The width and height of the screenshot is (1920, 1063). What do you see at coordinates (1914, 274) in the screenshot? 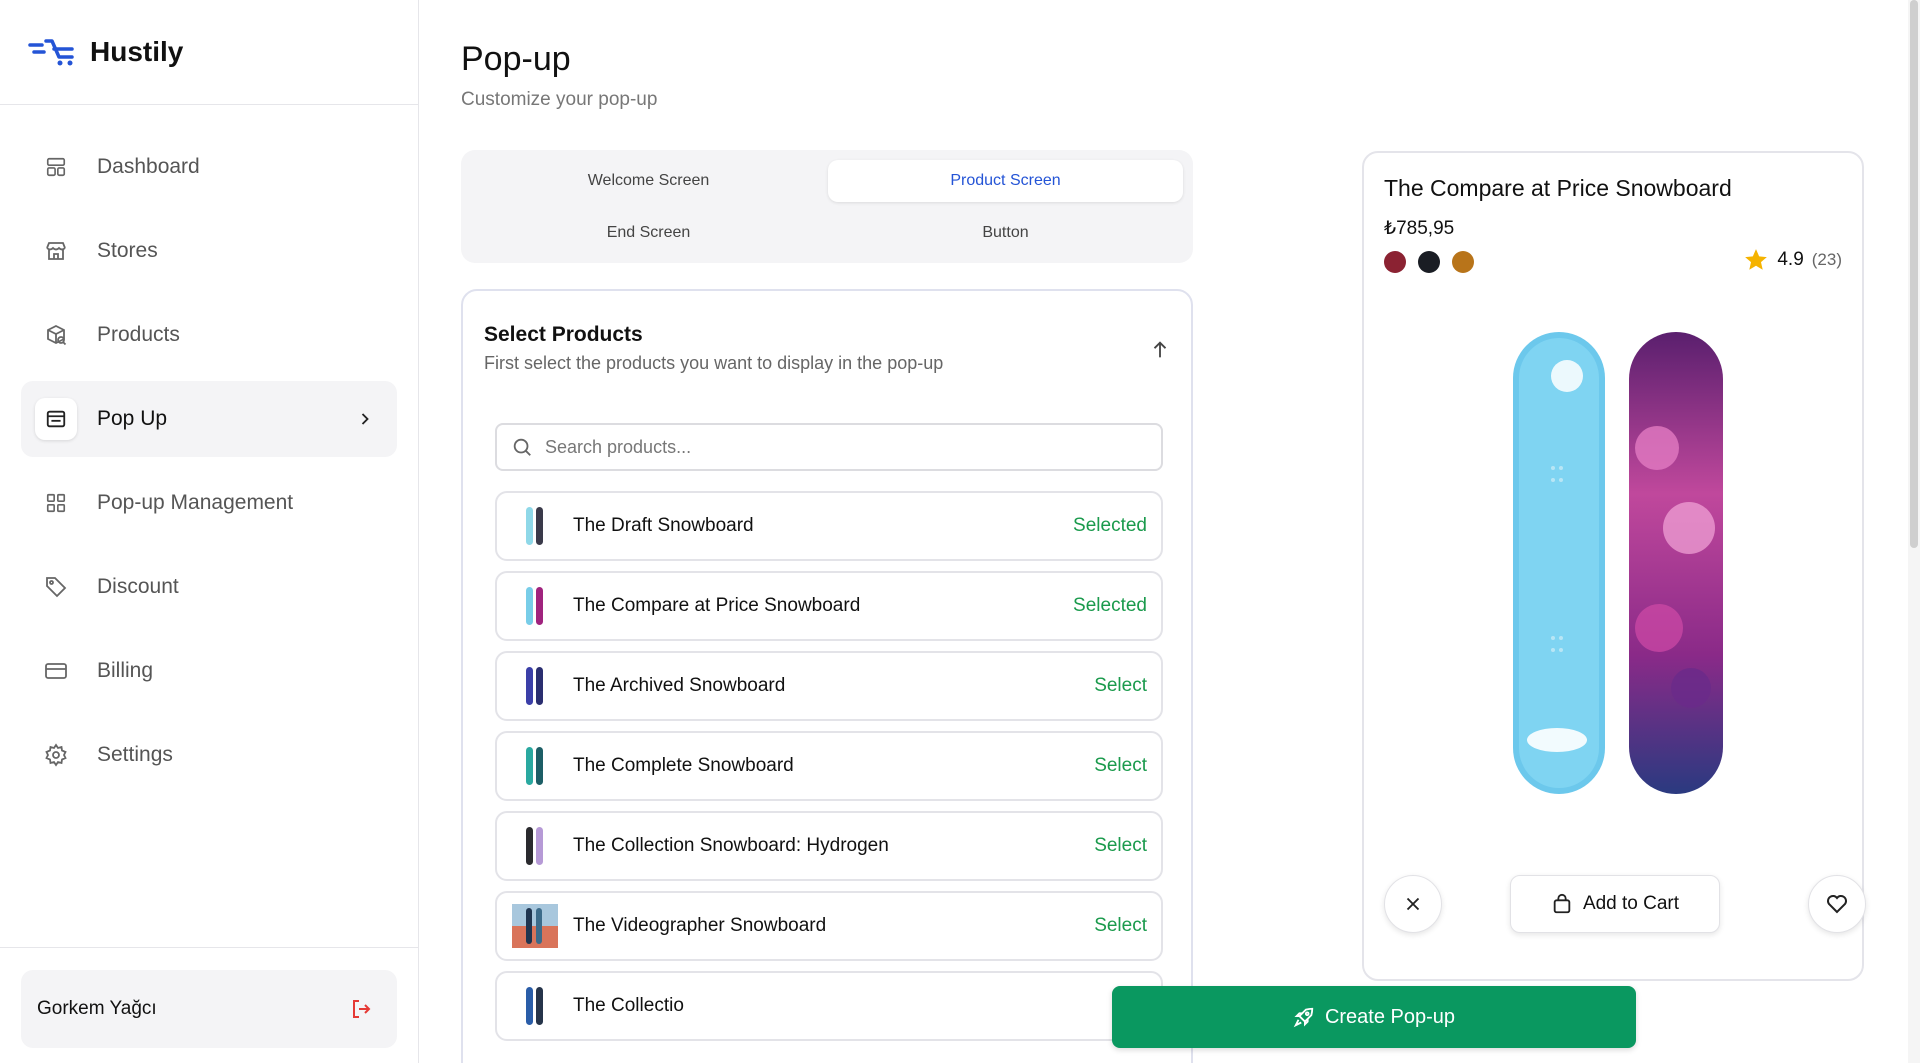
I see `scrollbar-thumb` at bounding box center [1914, 274].